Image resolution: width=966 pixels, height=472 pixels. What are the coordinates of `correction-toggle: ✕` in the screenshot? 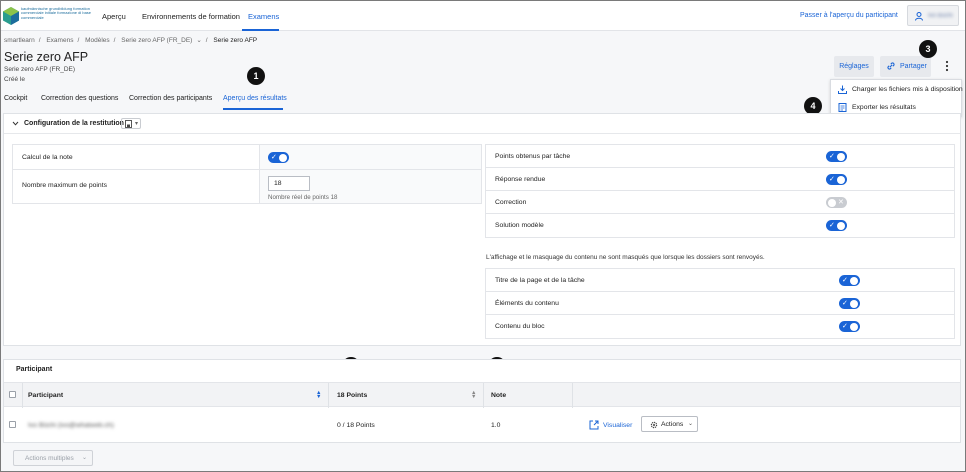 It's located at (836, 202).